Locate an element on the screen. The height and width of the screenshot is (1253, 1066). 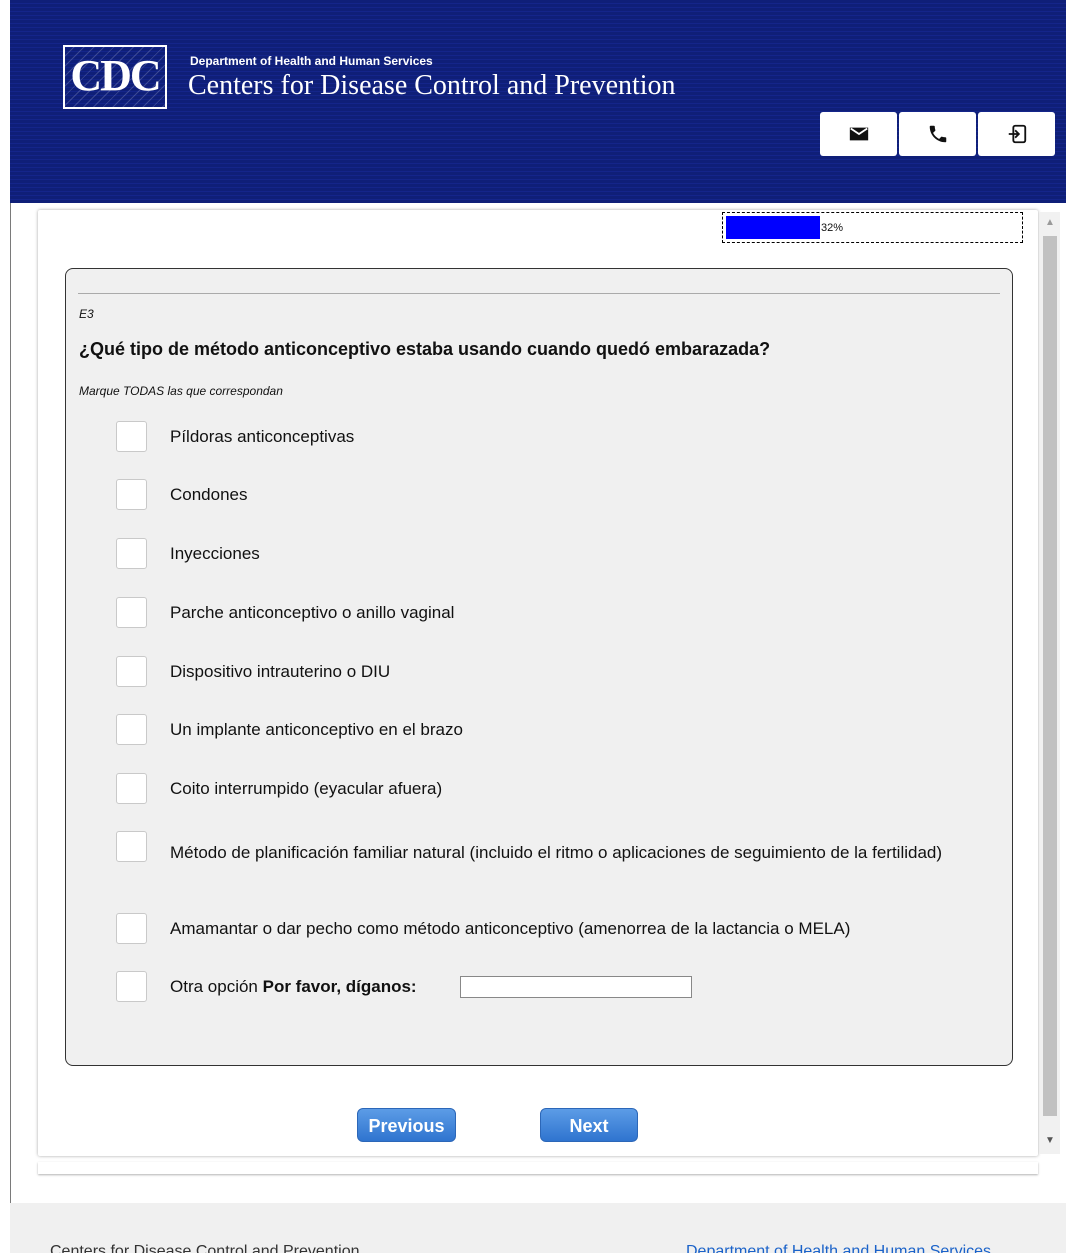
option-label: Otra opción Por favor, díganos: is located at coordinates (293, 987).